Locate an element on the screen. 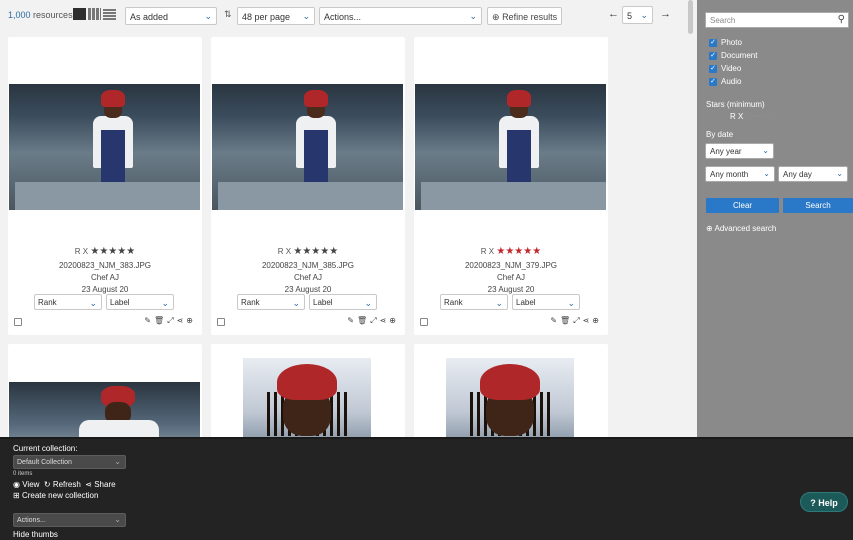  sort-direction-icon: ⇅ is located at coordinates (228, 14).